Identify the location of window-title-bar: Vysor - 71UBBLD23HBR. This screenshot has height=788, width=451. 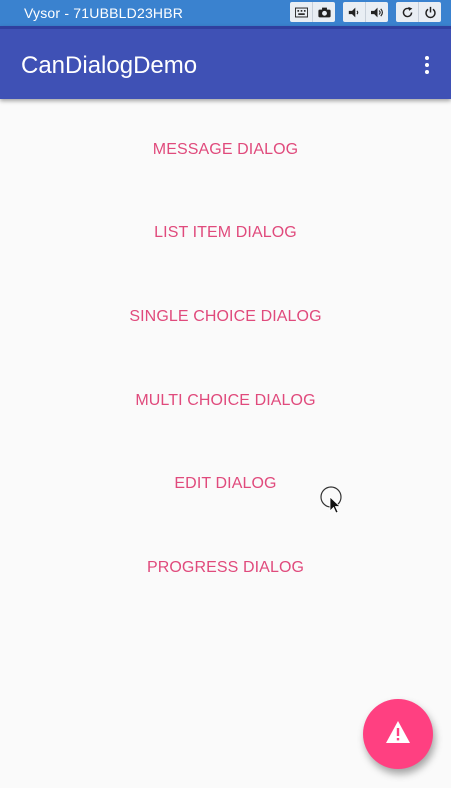
(225, 13).